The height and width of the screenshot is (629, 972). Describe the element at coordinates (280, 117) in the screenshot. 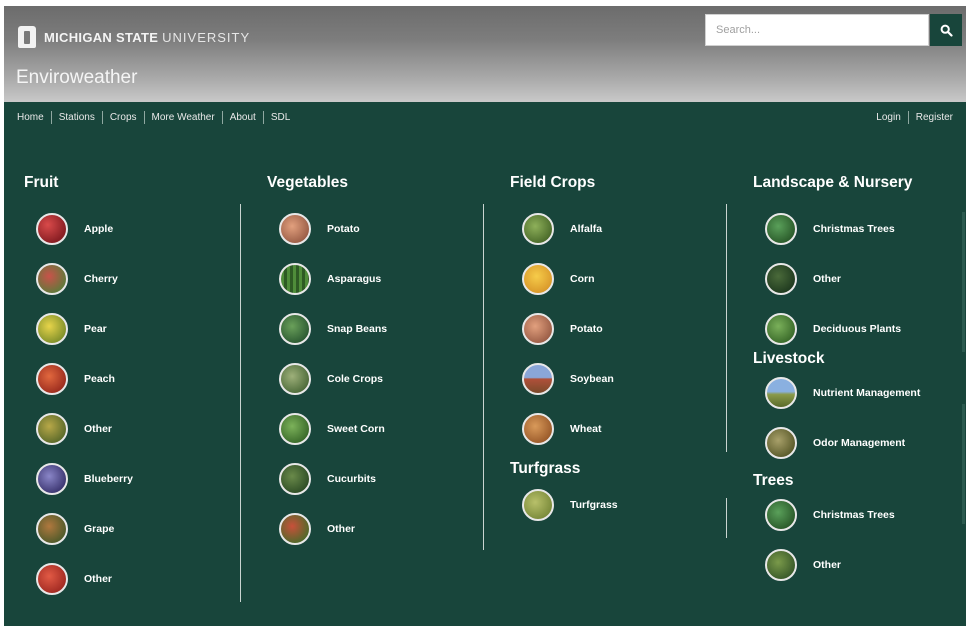

I see `nav-sdl: SDL` at that location.